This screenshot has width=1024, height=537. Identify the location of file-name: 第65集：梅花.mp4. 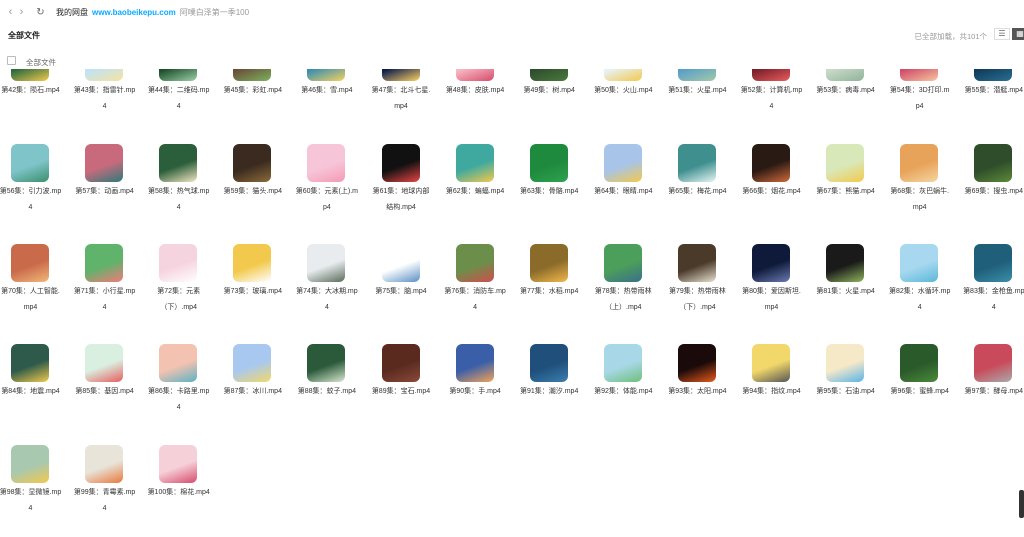
(697, 192).